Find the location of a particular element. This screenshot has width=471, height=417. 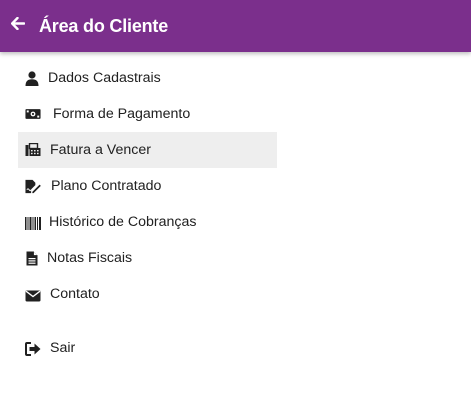

sign-out-icon is located at coordinates (33, 349).